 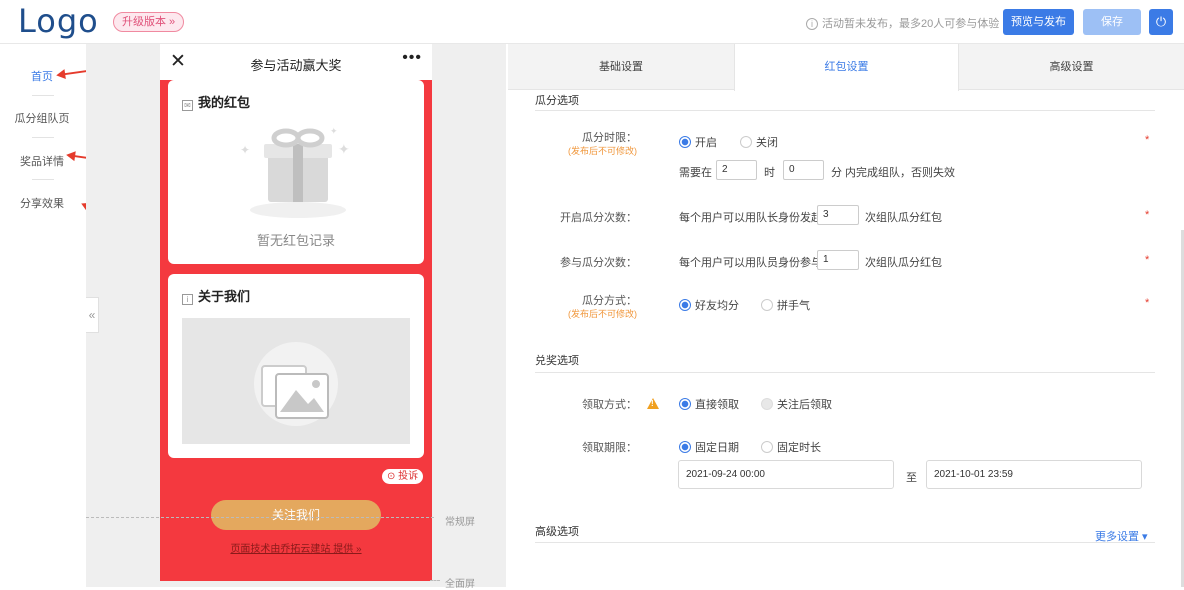 What do you see at coordinates (42, 118) in the screenshot?
I see `nav-item-team-page: 瓜分组队页` at bounding box center [42, 118].